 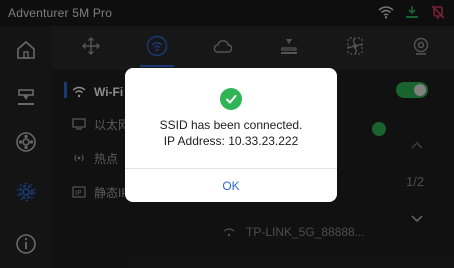 I want to click on dialog-message: SSID has been connected., so click(x=231, y=125).